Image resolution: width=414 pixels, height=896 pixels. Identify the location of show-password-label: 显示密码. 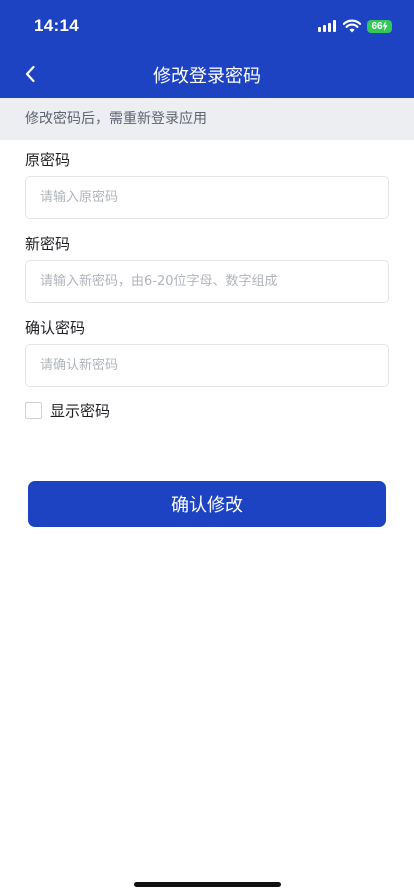
(80, 411).